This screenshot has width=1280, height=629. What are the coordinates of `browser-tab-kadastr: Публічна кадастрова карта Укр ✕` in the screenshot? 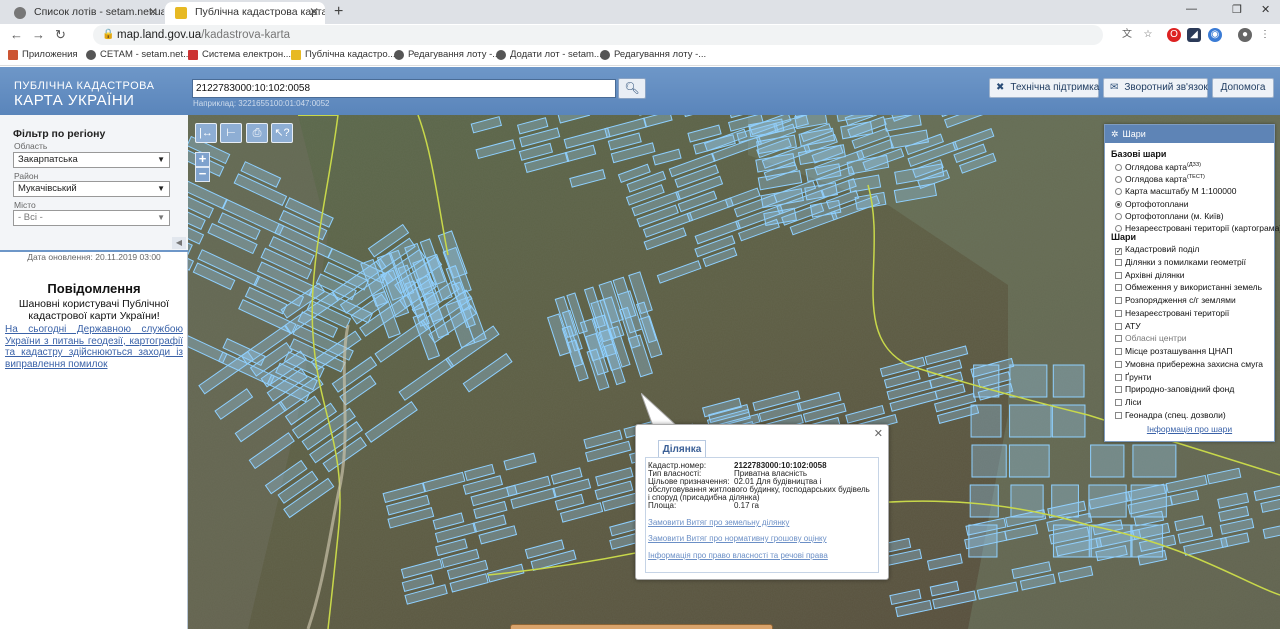 It's located at (245, 13).